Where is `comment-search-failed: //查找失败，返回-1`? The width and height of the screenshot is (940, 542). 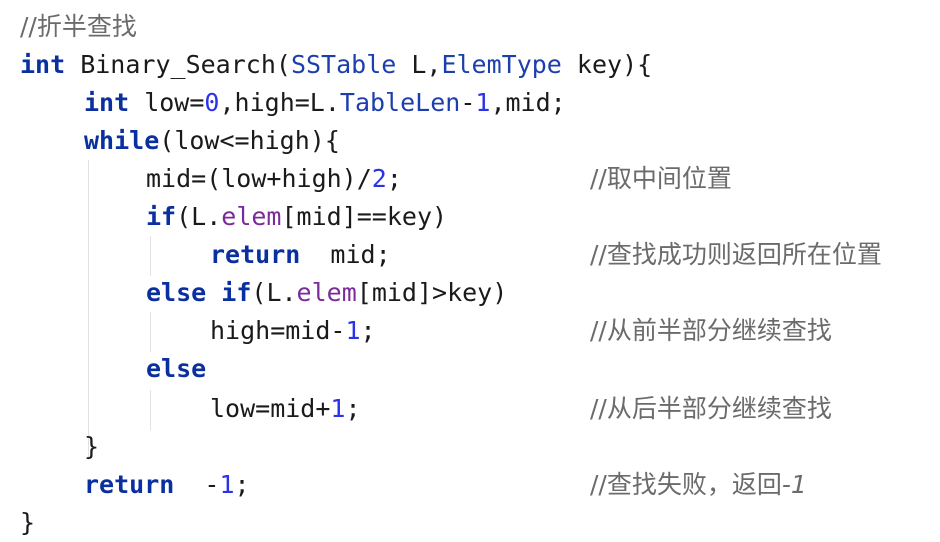 comment-search-failed: //查找失败，返回-1 is located at coordinates (698, 485).